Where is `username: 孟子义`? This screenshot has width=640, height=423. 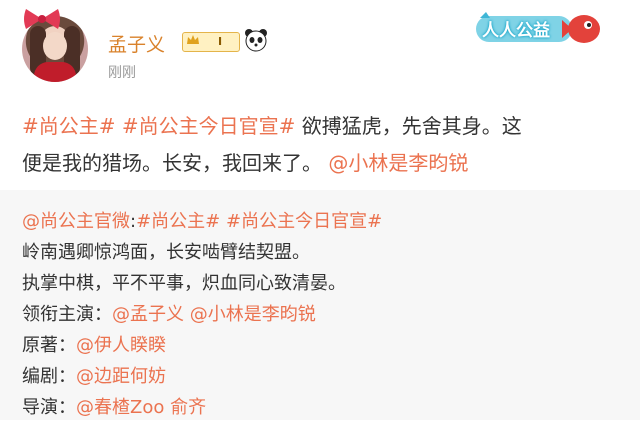 username: 孟子义 is located at coordinates (136, 43).